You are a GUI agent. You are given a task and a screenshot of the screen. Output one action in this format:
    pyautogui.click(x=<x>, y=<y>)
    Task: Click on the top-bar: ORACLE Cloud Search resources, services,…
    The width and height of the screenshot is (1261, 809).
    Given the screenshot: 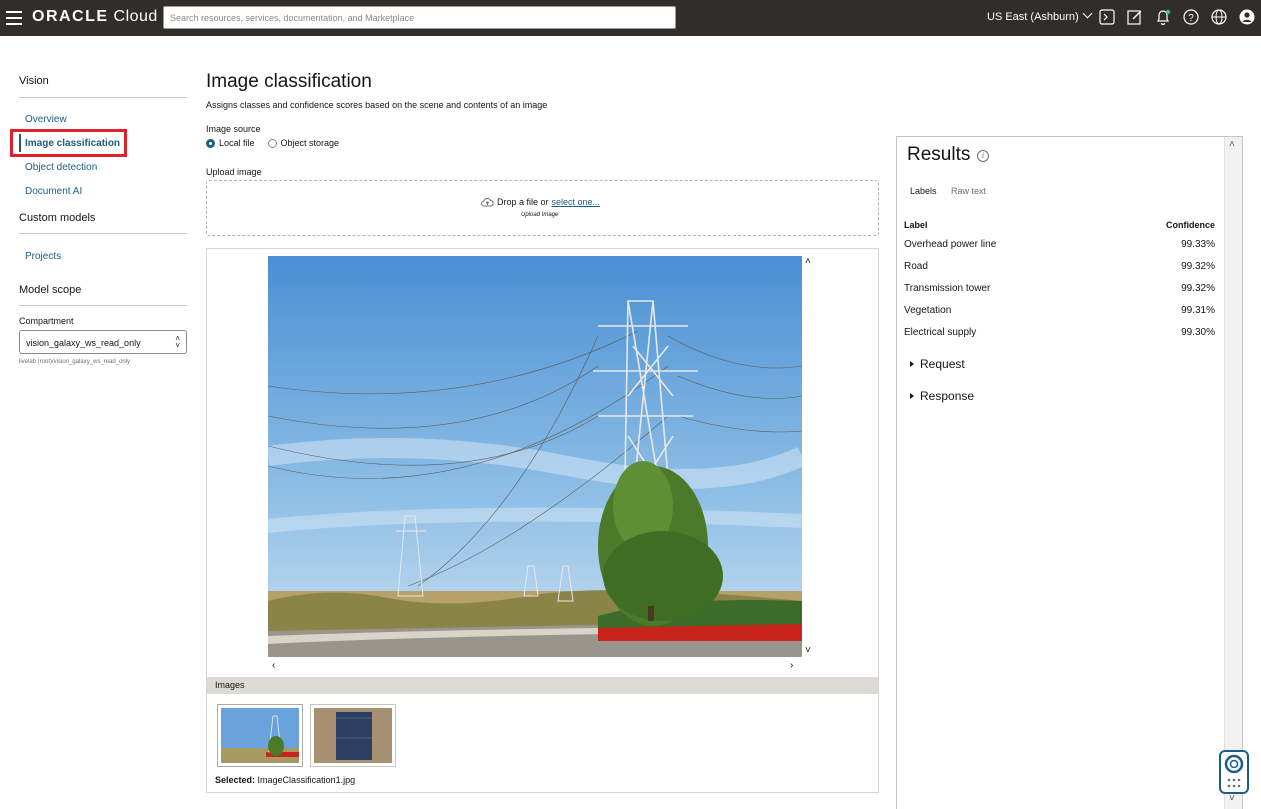 What is the action you would take?
    pyautogui.click(x=630, y=18)
    